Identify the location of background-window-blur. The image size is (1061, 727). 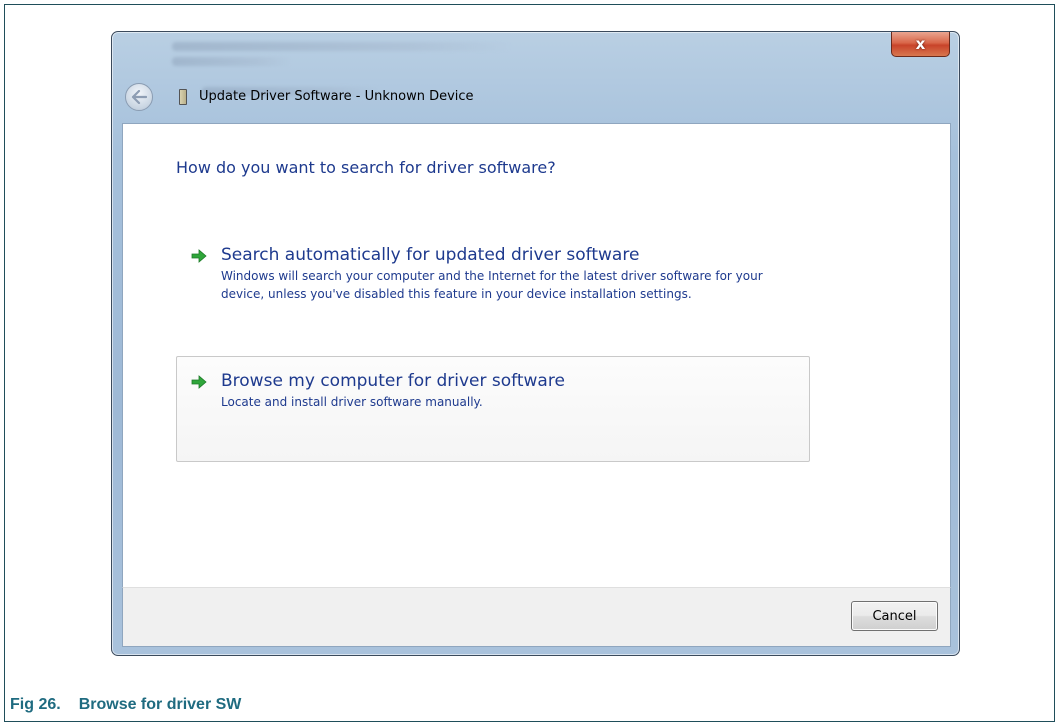
(382, 76).